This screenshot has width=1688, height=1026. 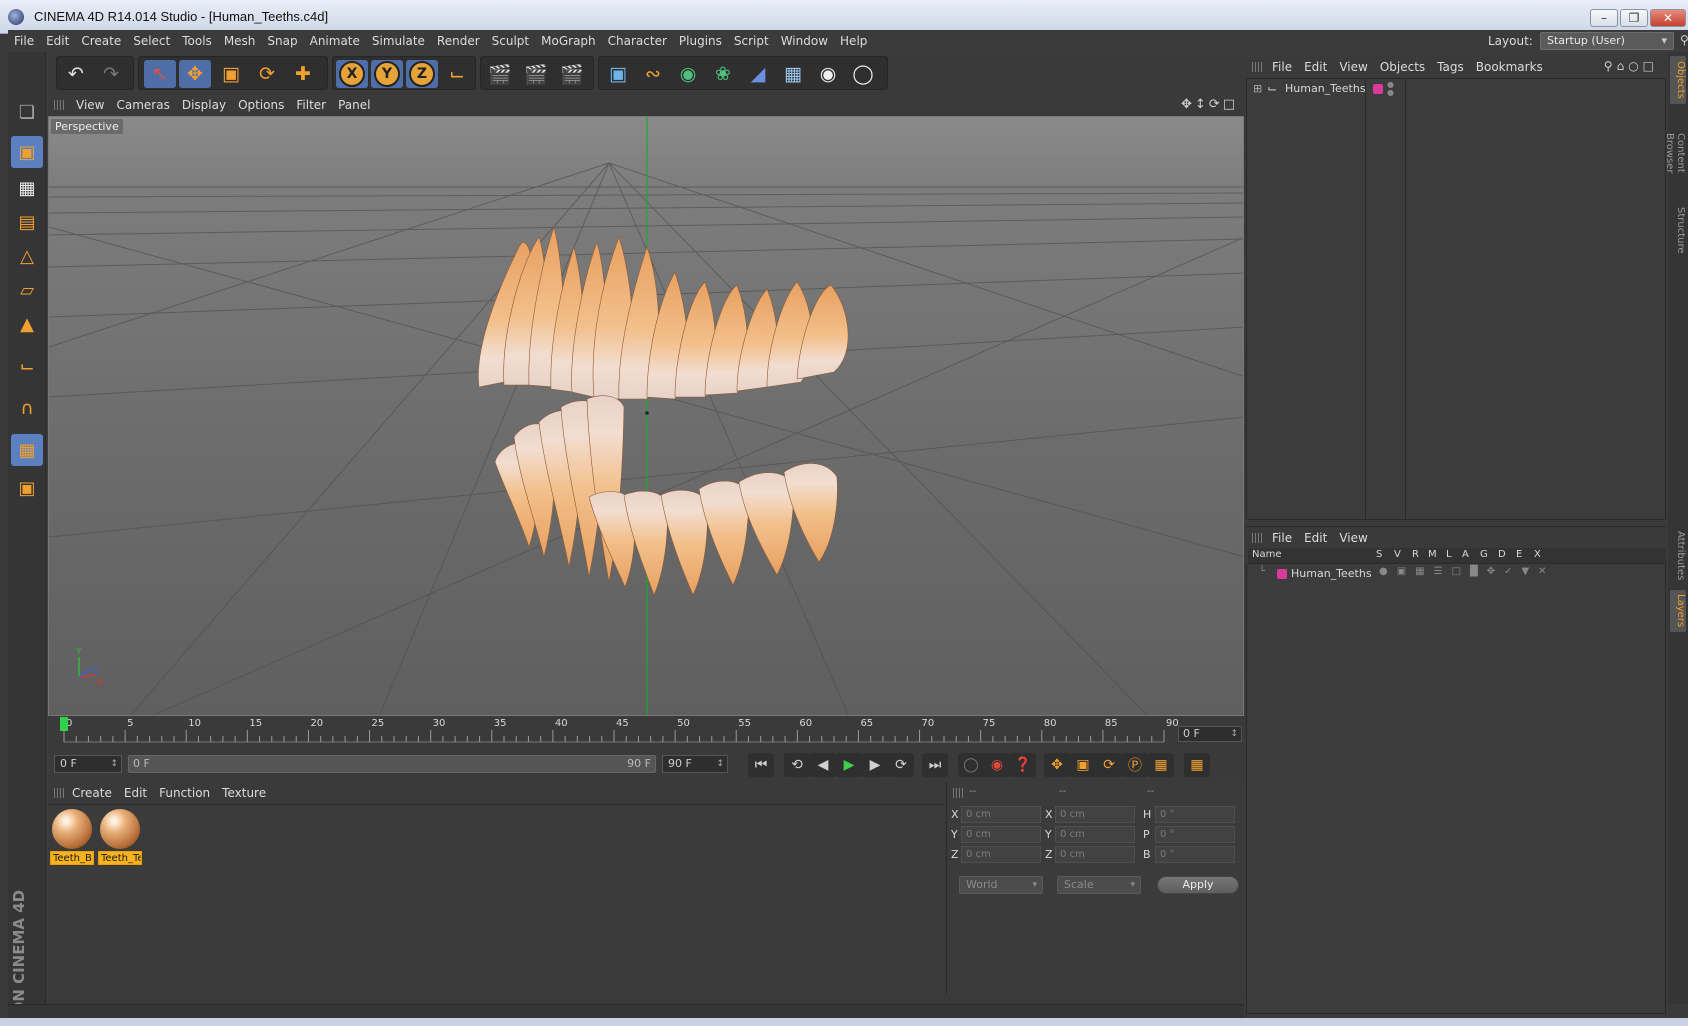 What do you see at coordinates (568, 41) in the screenshot?
I see `menu-mograph: MoGraph` at bounding box center [568, 41].